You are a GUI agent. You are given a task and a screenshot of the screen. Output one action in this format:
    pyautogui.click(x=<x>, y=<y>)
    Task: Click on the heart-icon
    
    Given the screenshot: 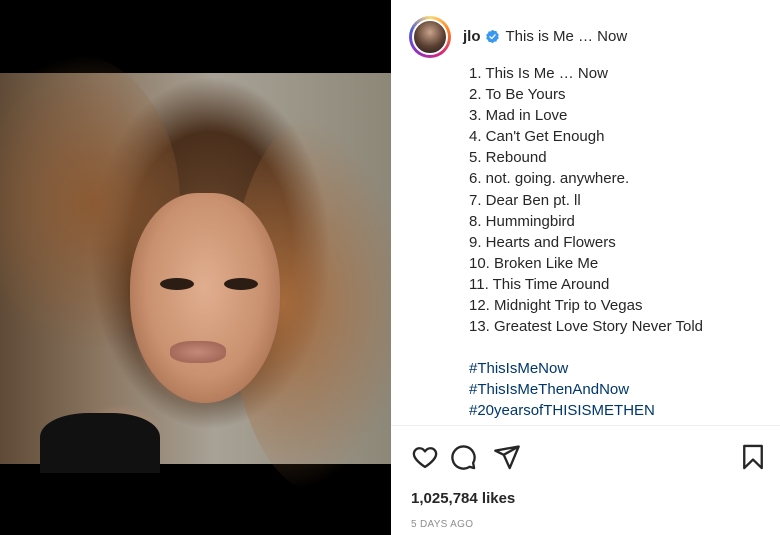 What is the action you would take?
    pyautogui.click(x=425, y=458)
    